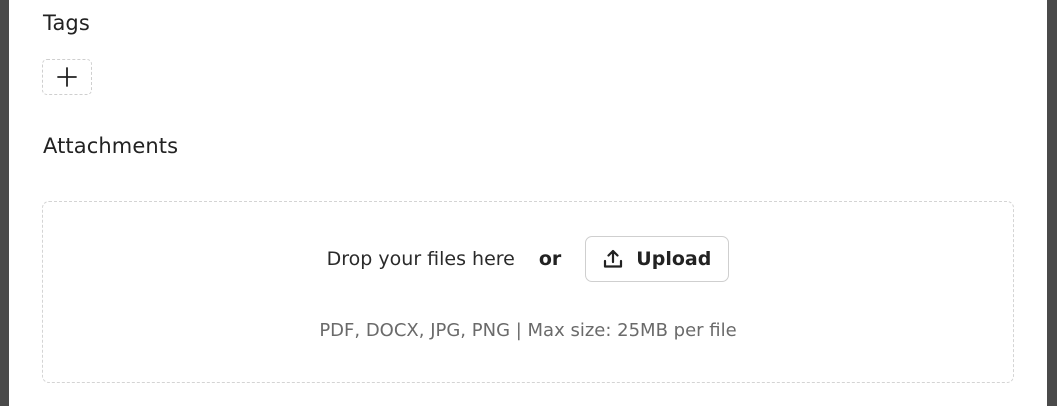 Image resolution: width=1057 pixels, height=406 pixels. What do you see at coordinates (420, 259) in the screenshot?
I see `drop-files-text: Drop your files here` at bounding box center [420, 259].